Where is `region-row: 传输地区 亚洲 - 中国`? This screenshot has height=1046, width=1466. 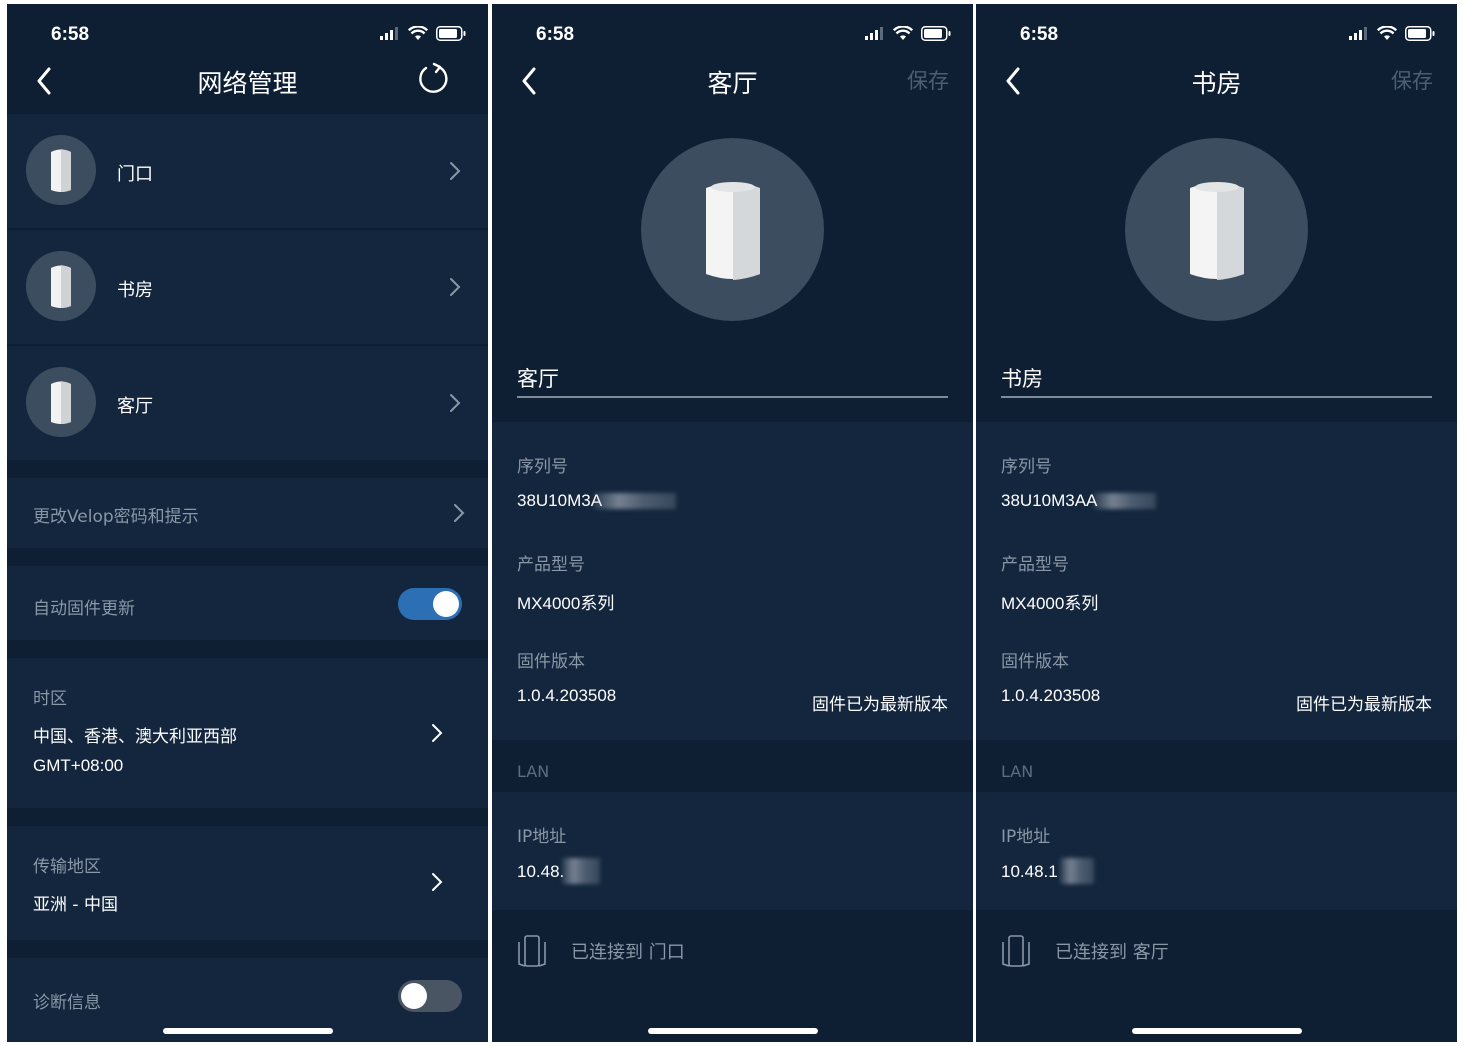 region-row: 传输地区 亚洲 - 中国 is located at coordinates (247, 883).